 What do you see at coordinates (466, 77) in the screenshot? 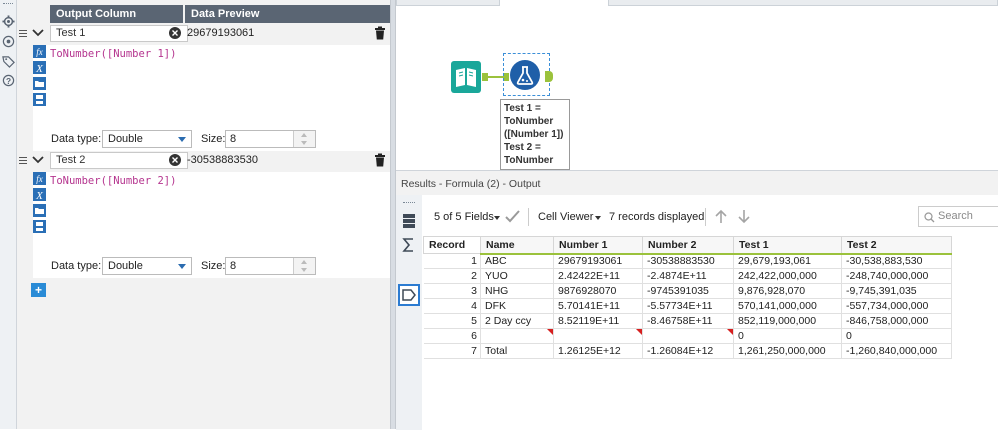
I see `input-data-tool` at bounding box center [466, 77].